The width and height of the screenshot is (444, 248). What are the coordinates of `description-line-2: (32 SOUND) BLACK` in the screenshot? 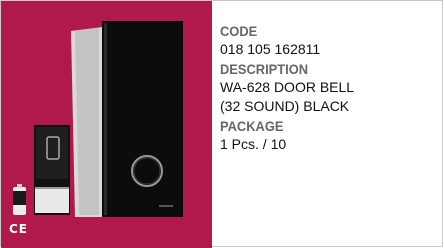 It's located at (285, 106).